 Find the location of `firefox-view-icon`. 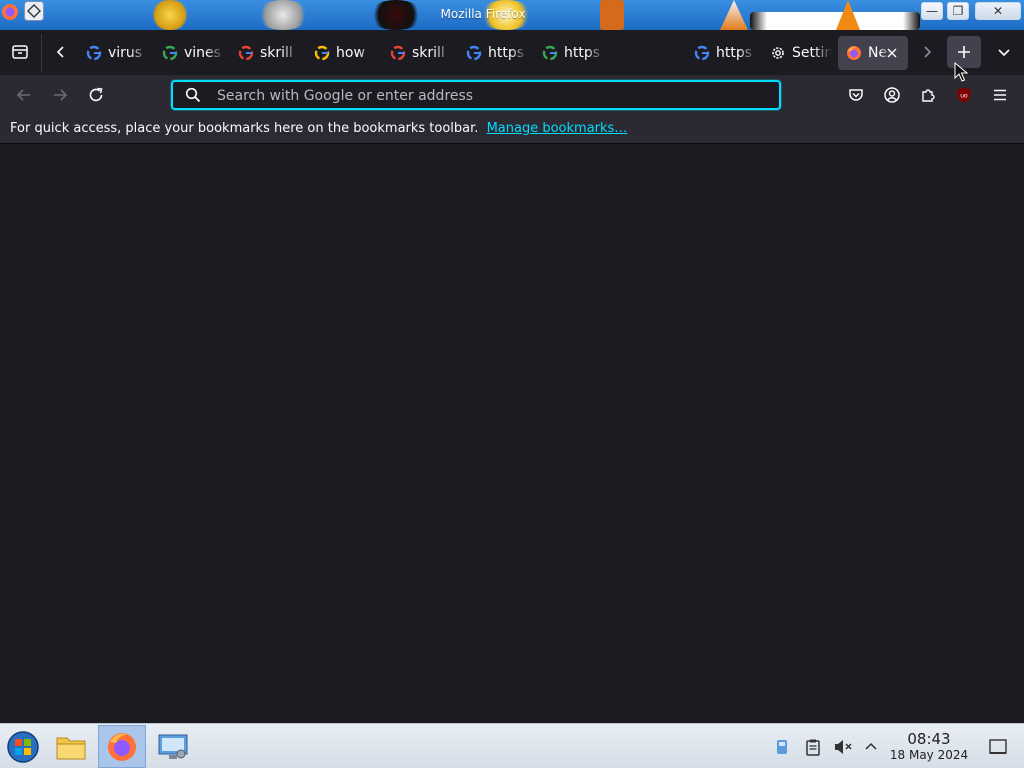

firefox-view-icon is located at coordinates (20, 52).